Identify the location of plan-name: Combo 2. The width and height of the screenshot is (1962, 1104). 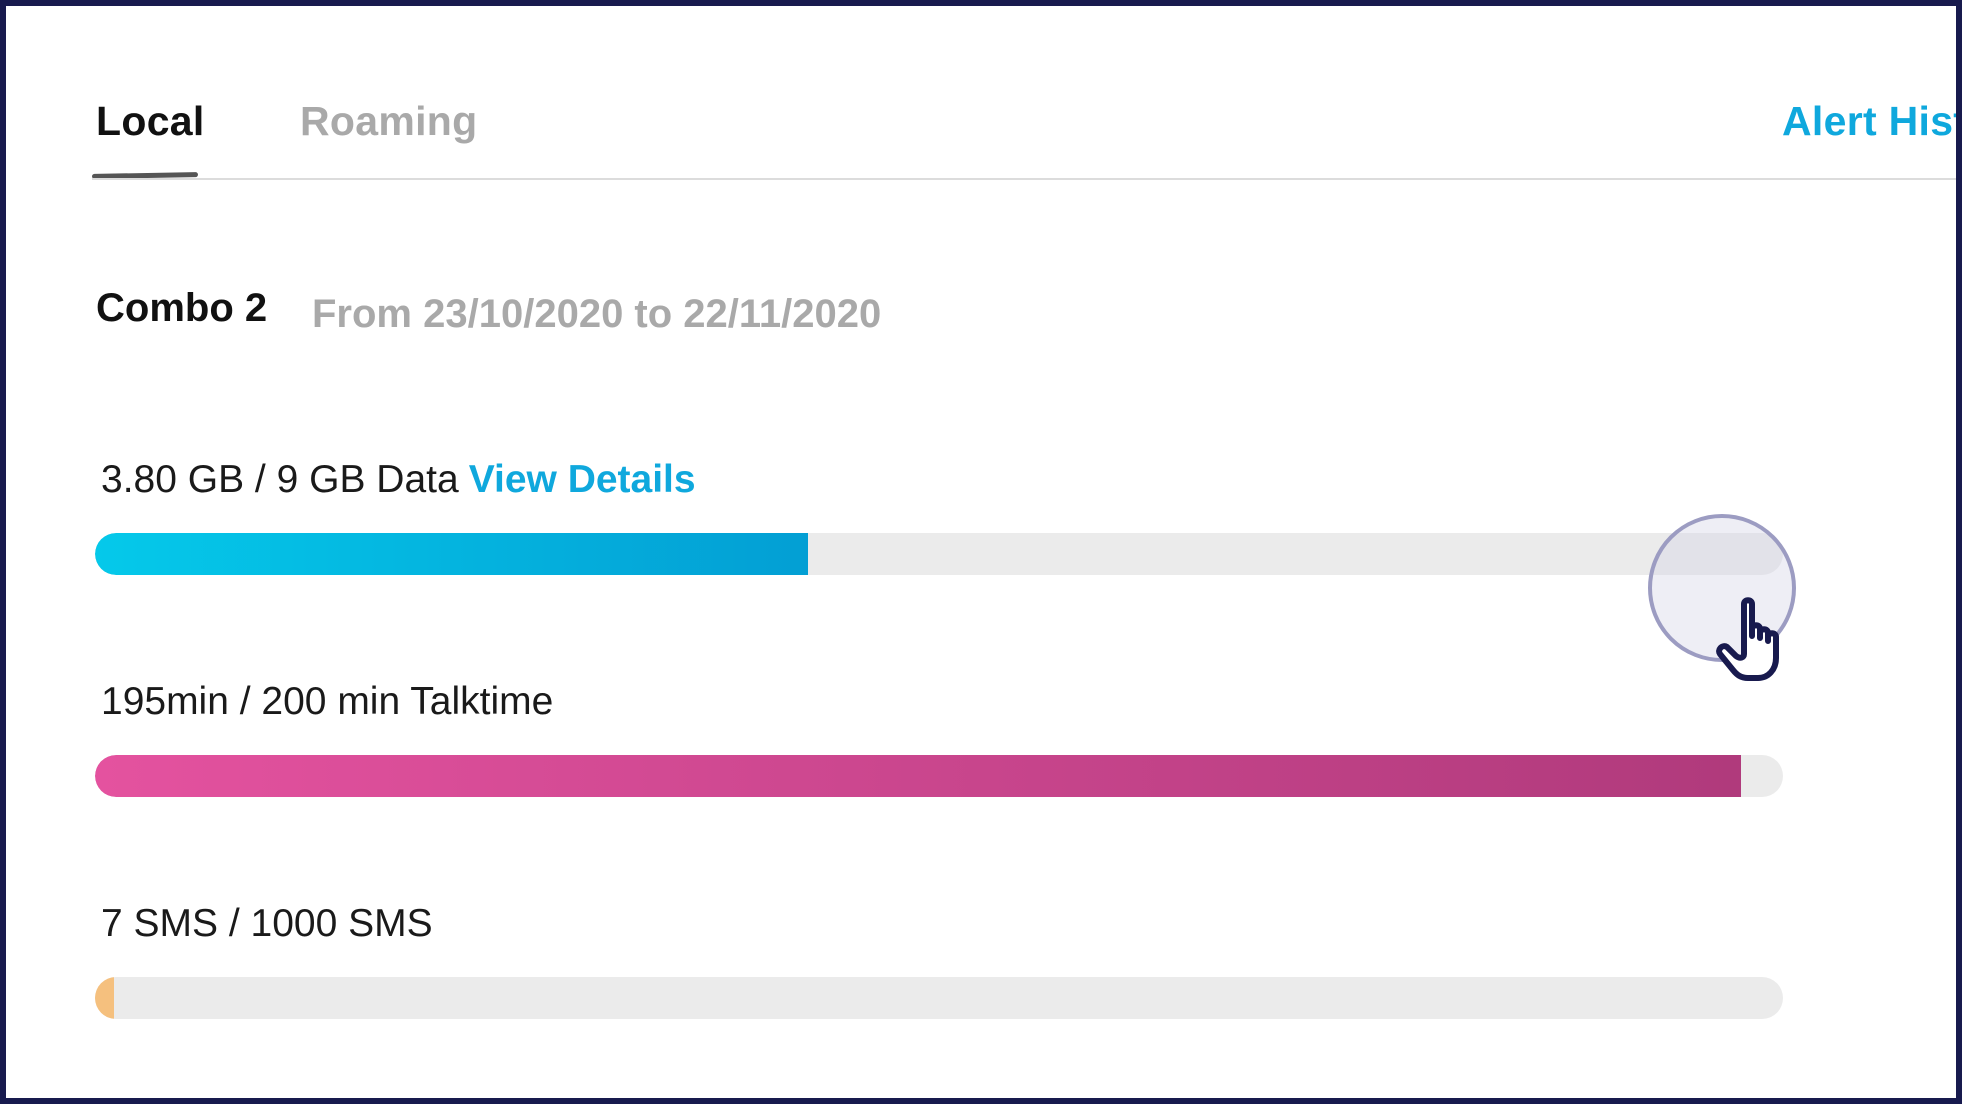
(182, 308).